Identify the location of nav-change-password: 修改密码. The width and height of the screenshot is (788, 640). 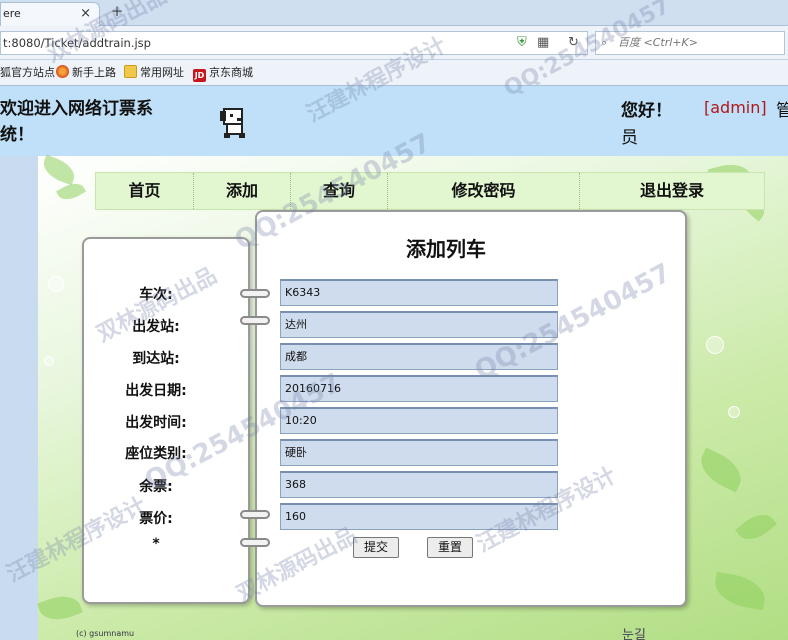
(484, 191).